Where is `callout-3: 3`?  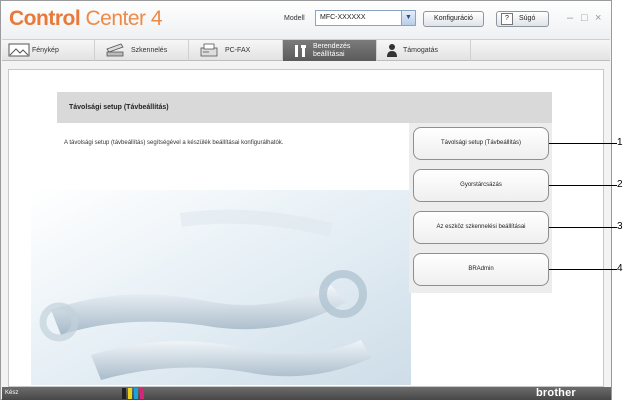 callout-3: 3 is located at coordinates (620, 226).